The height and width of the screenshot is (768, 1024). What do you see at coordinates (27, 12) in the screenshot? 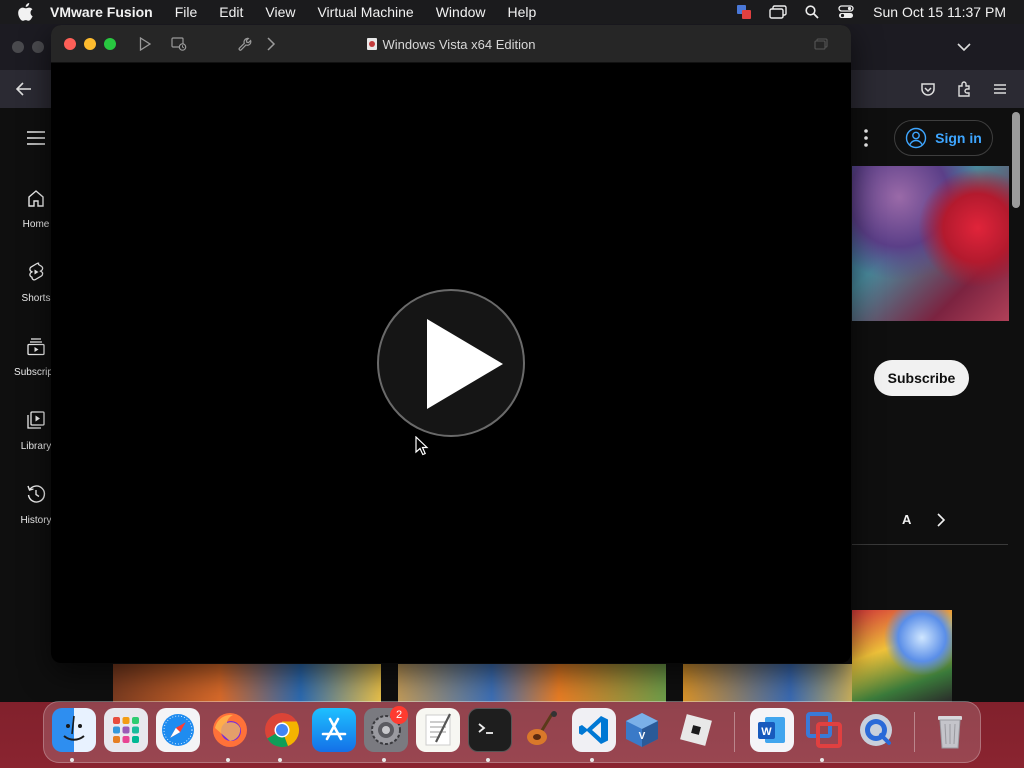
I see `apple-menu-icon` at bounding box center [27, 12].